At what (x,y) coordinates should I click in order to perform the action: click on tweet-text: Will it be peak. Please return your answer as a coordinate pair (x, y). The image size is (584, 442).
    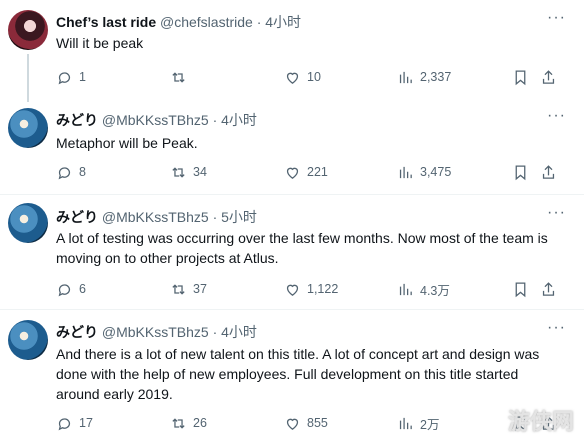
    Looking at the image, I should click on (100, 43).